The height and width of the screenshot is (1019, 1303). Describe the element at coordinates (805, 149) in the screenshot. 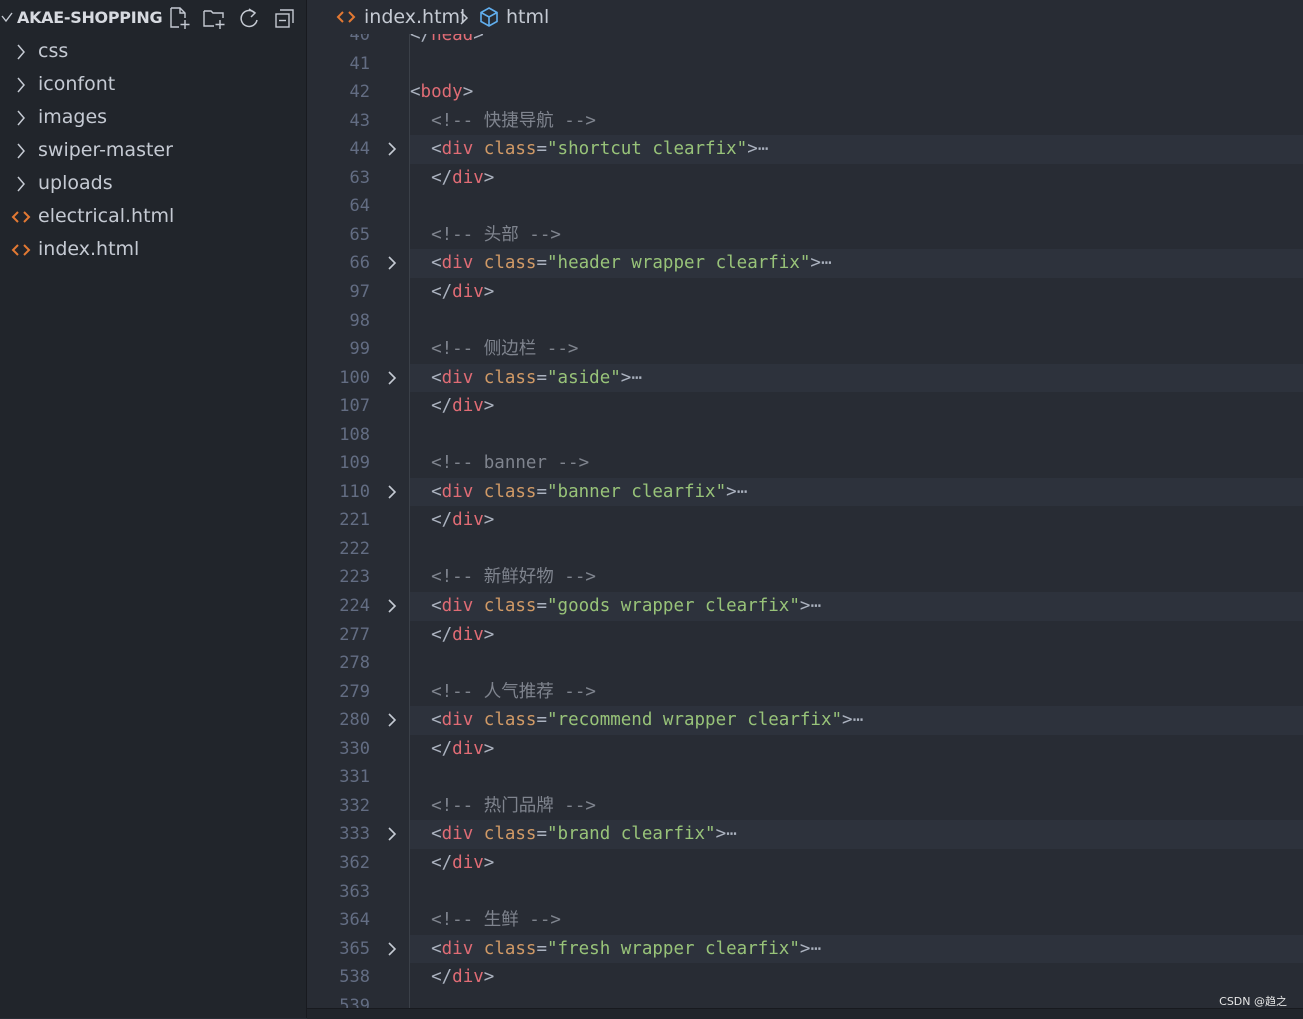

I see `code-line-folded: 44 <div class="shortcut clearfix">⋯` at that location.